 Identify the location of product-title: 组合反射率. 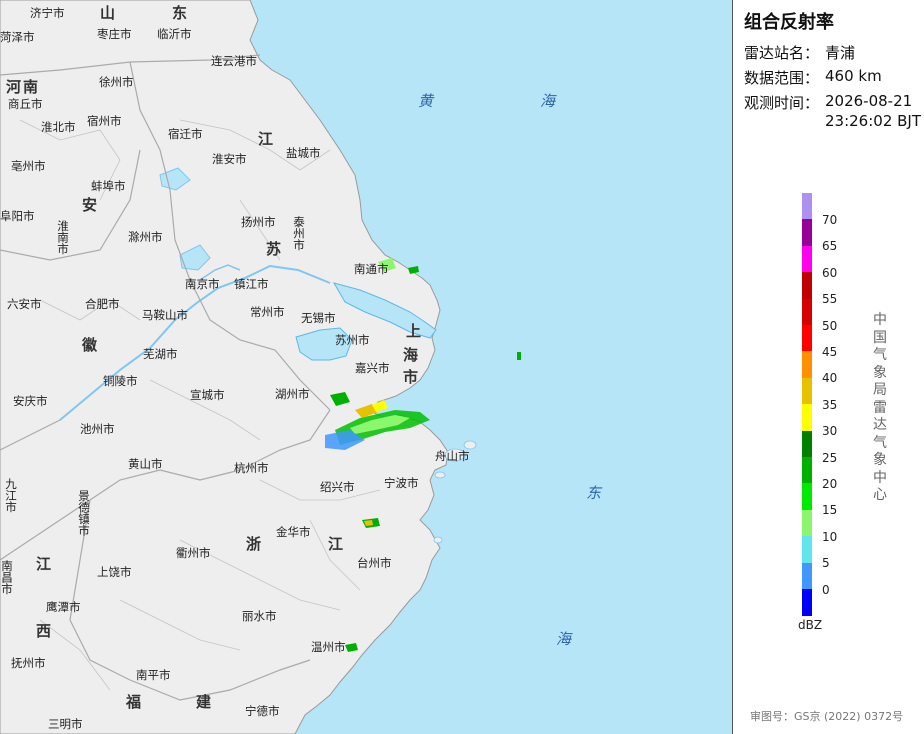
(789, 22).